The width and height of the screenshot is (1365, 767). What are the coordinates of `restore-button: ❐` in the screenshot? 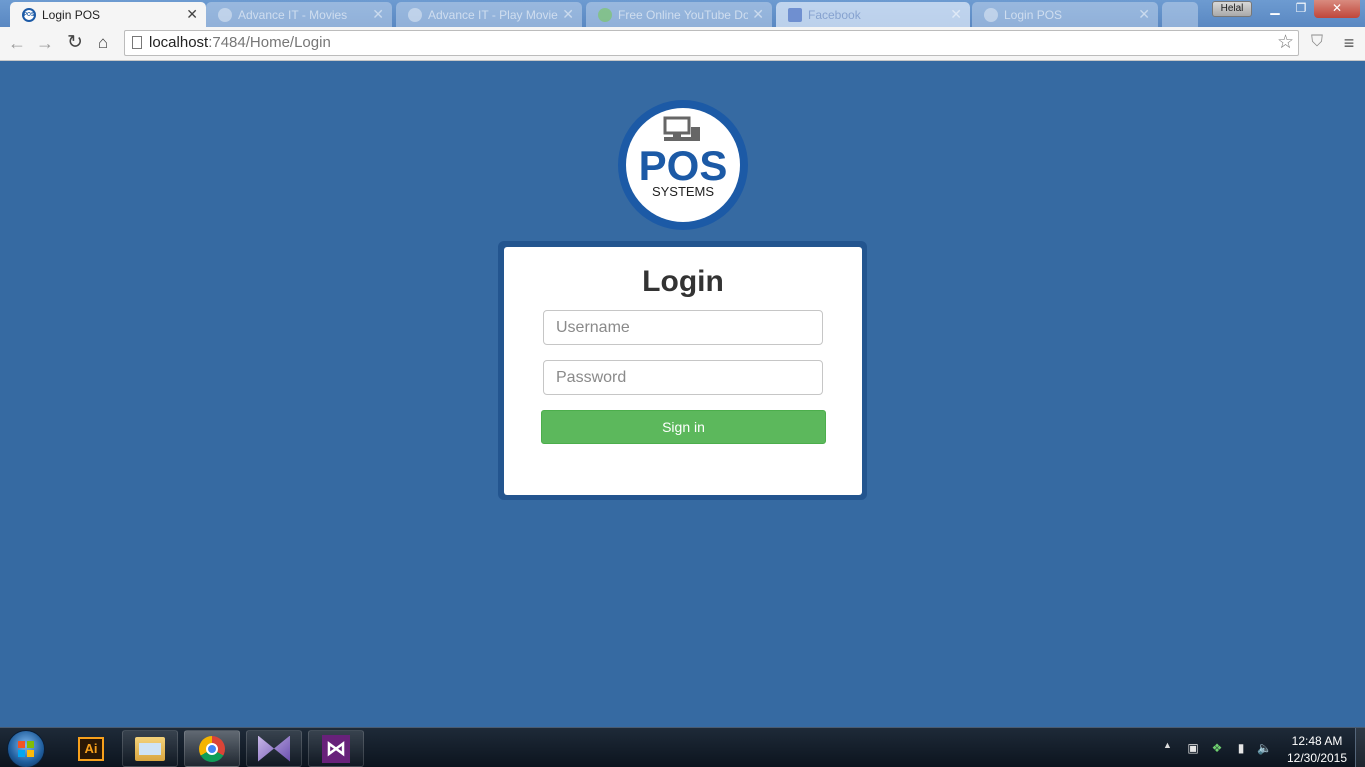 It's located at (1301, 9).